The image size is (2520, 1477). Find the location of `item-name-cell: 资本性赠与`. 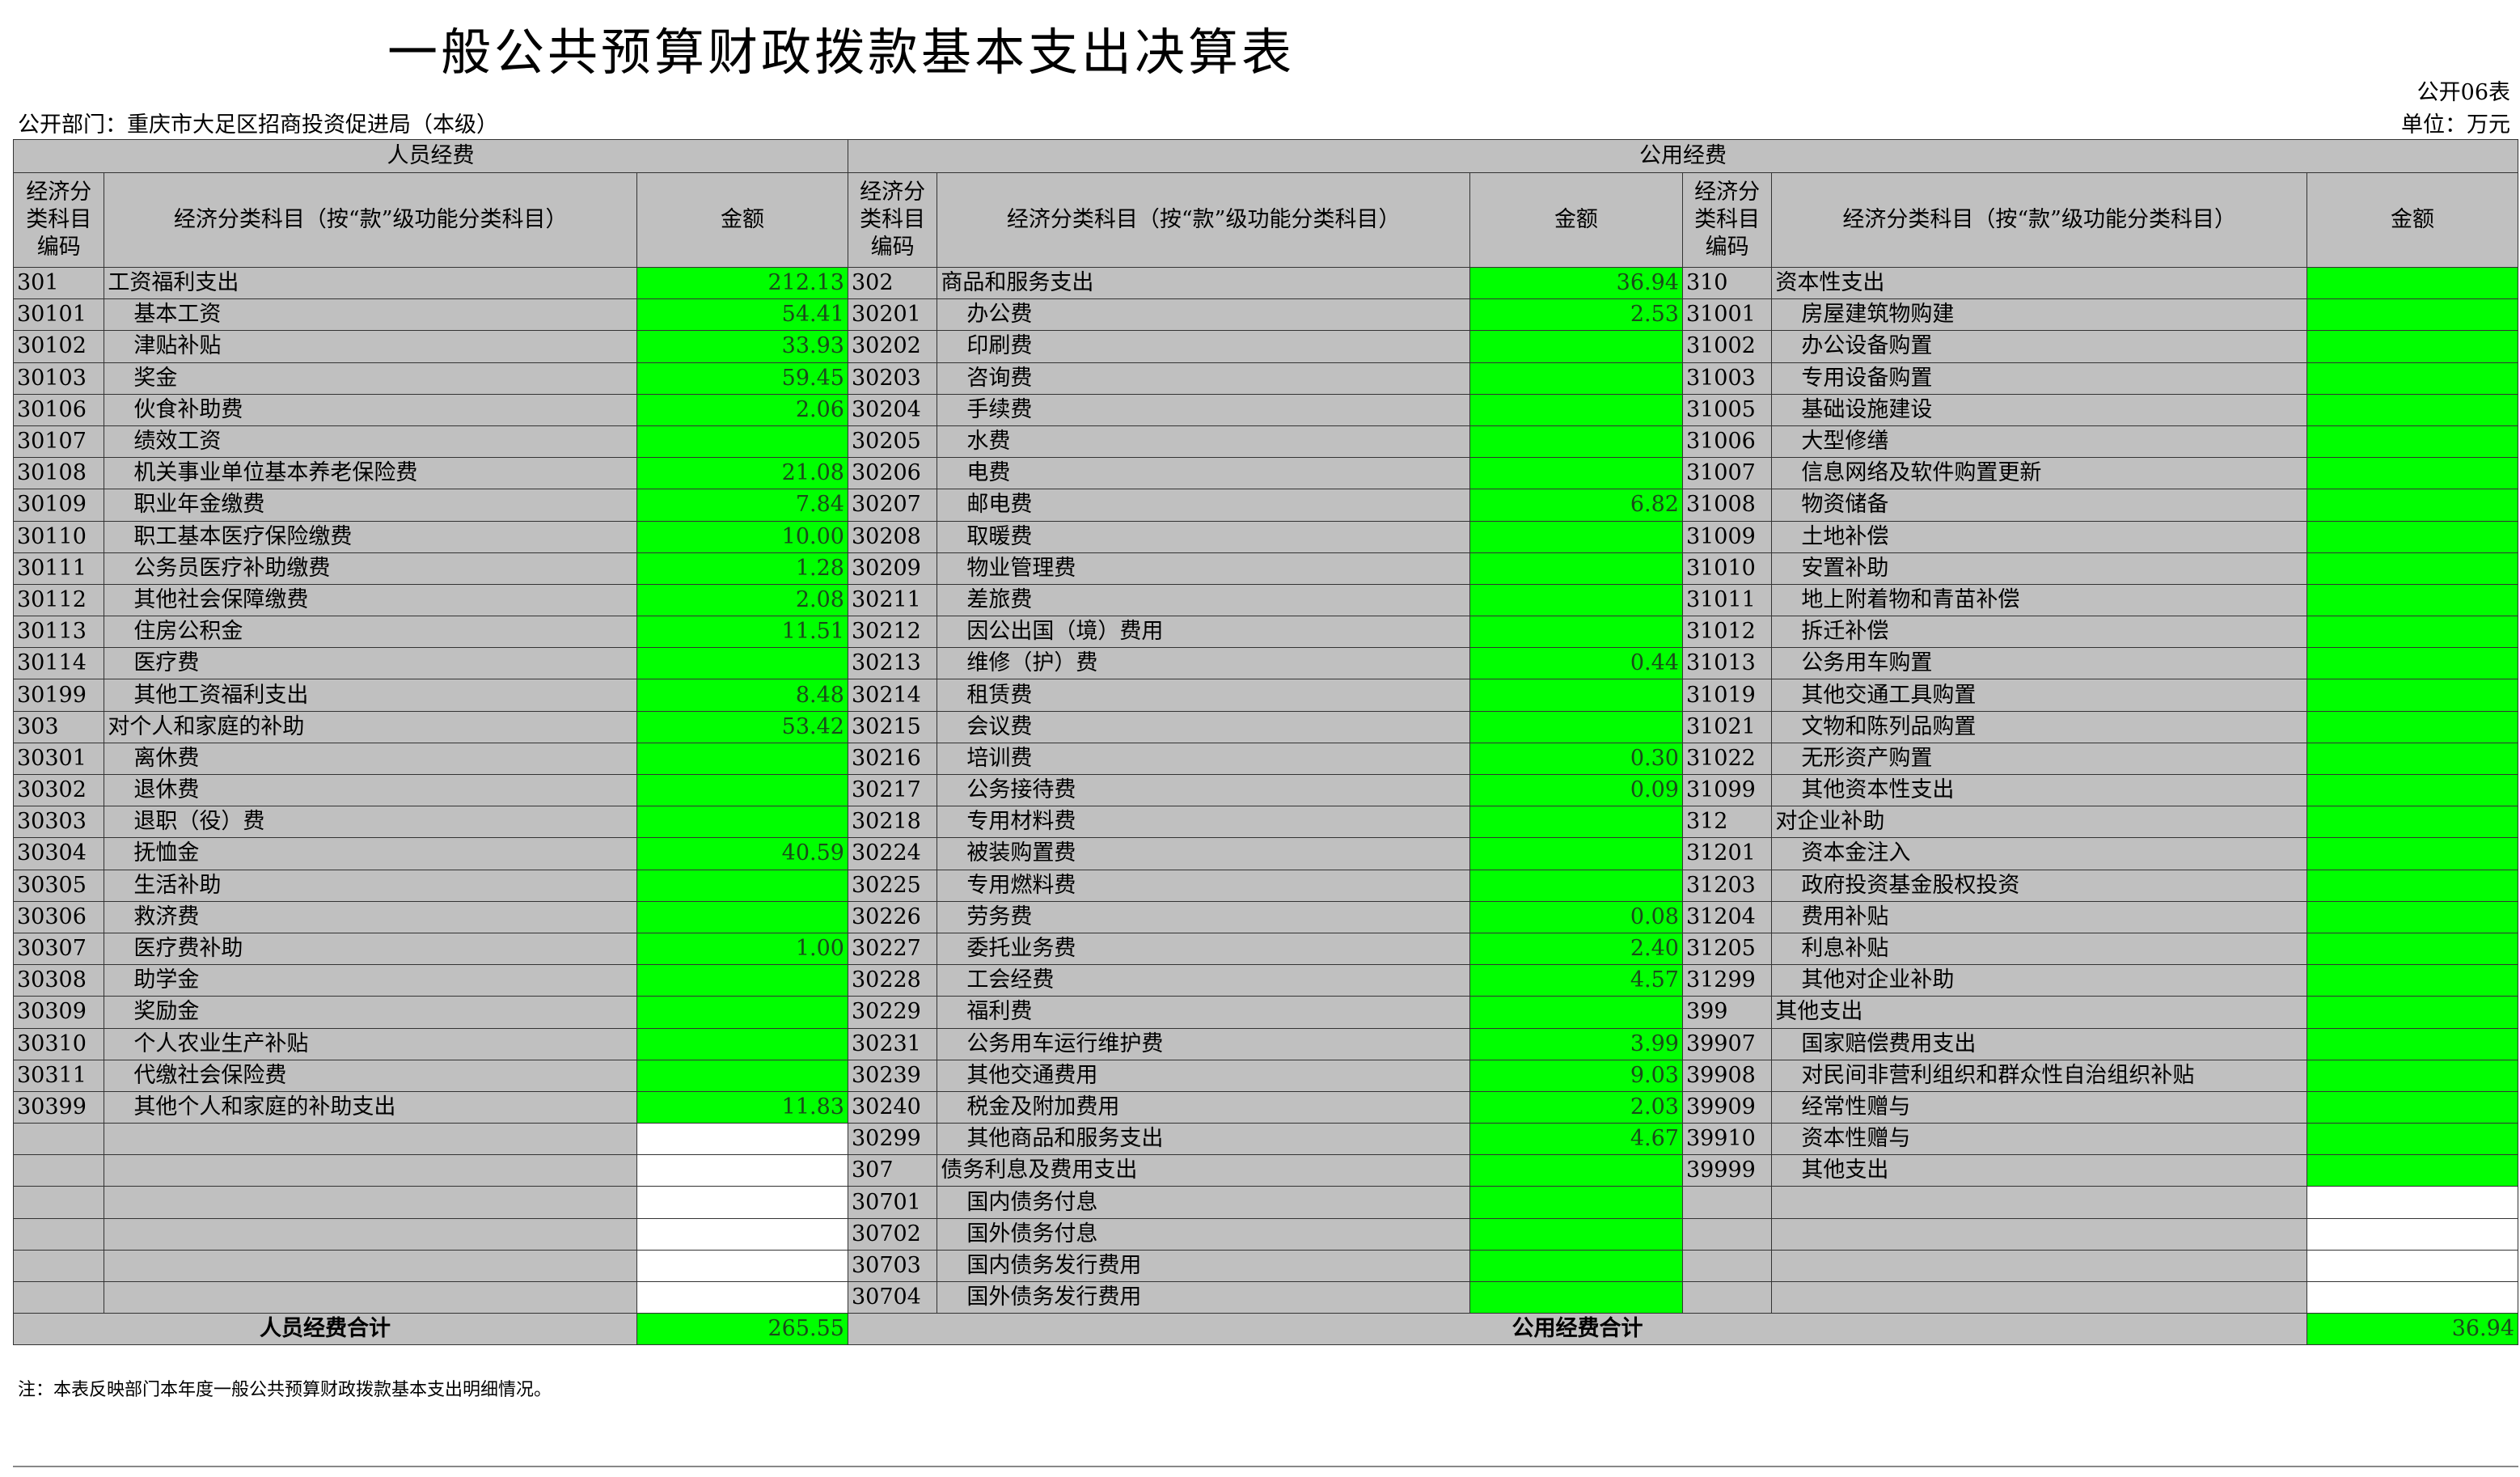

item-name-cell: 资本性赠与 is located at coordinates (2039, 1139).